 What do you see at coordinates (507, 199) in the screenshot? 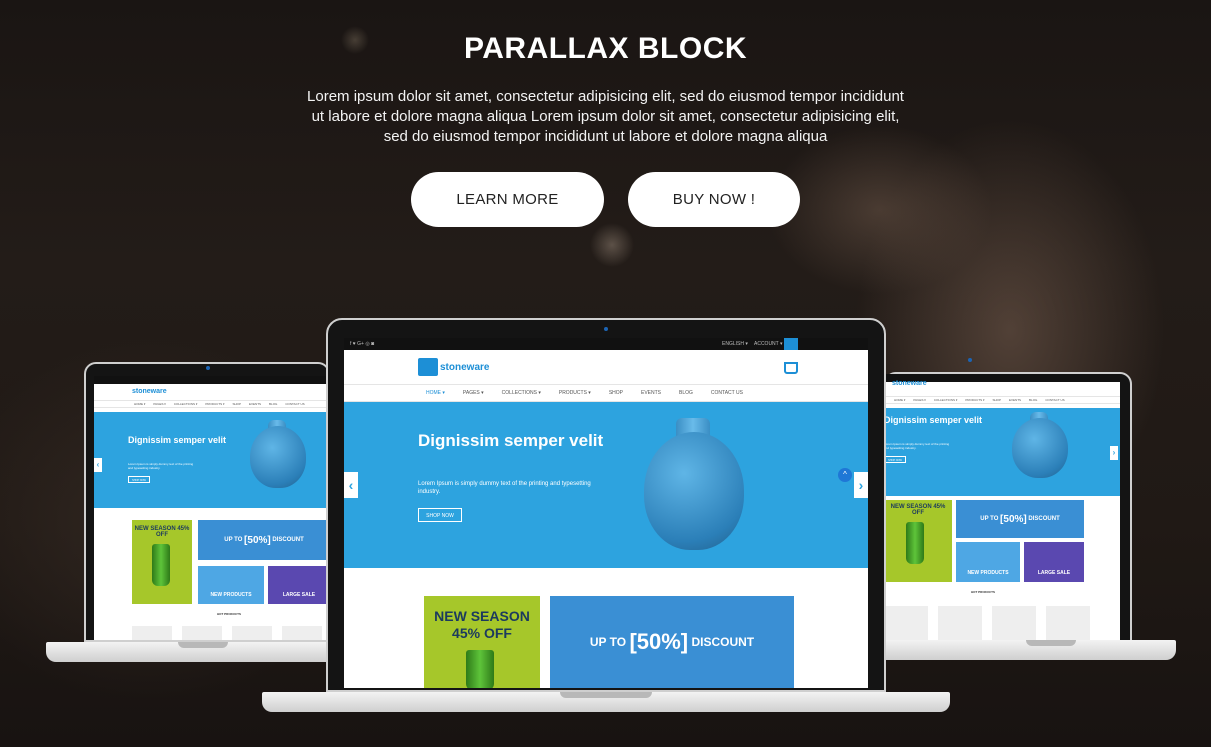
I see `learn-more-button: LEARN MORE` at bounding box center [507, 199].